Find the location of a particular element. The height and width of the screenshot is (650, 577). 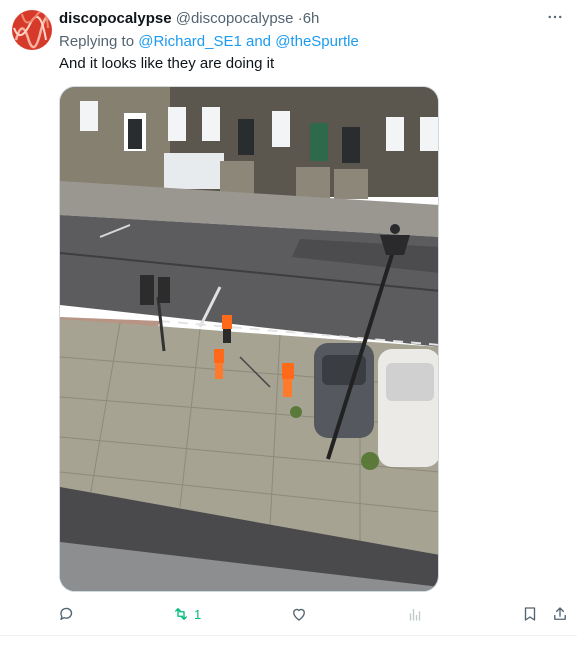

views-button is located at coordinates (417, 614).